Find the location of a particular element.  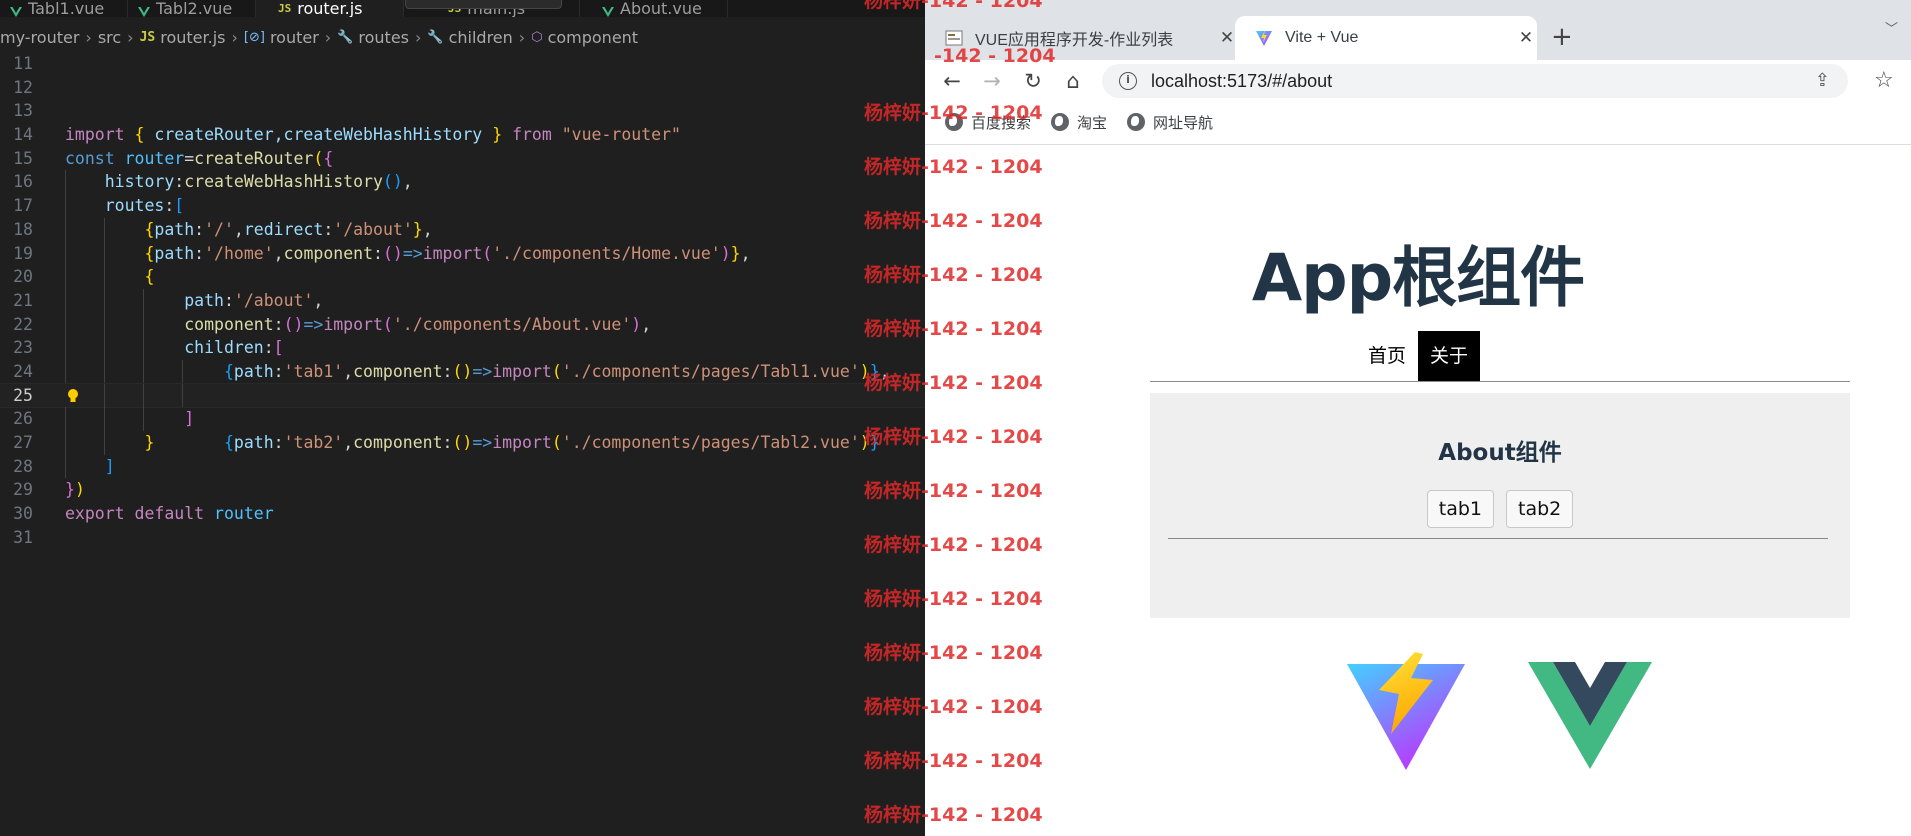

about-component: About组件 tab1 tab2 is located at coordinates (1500, 505).